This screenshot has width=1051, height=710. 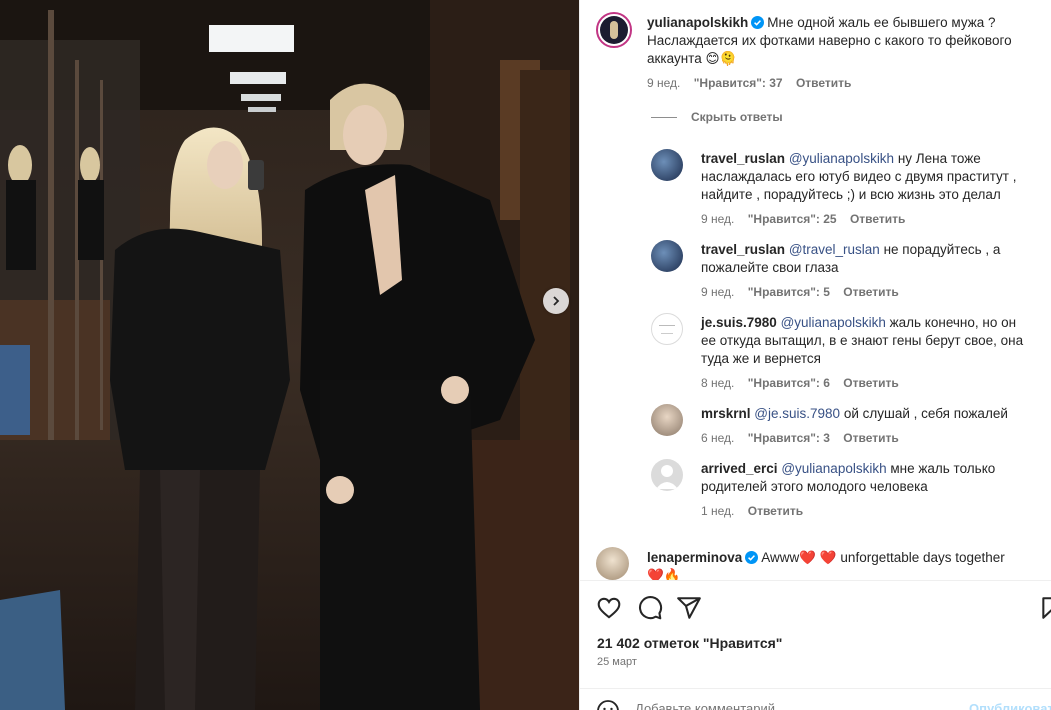 I want to click on reply-mention: @travel_ruslan, so click(x=834, y=249).